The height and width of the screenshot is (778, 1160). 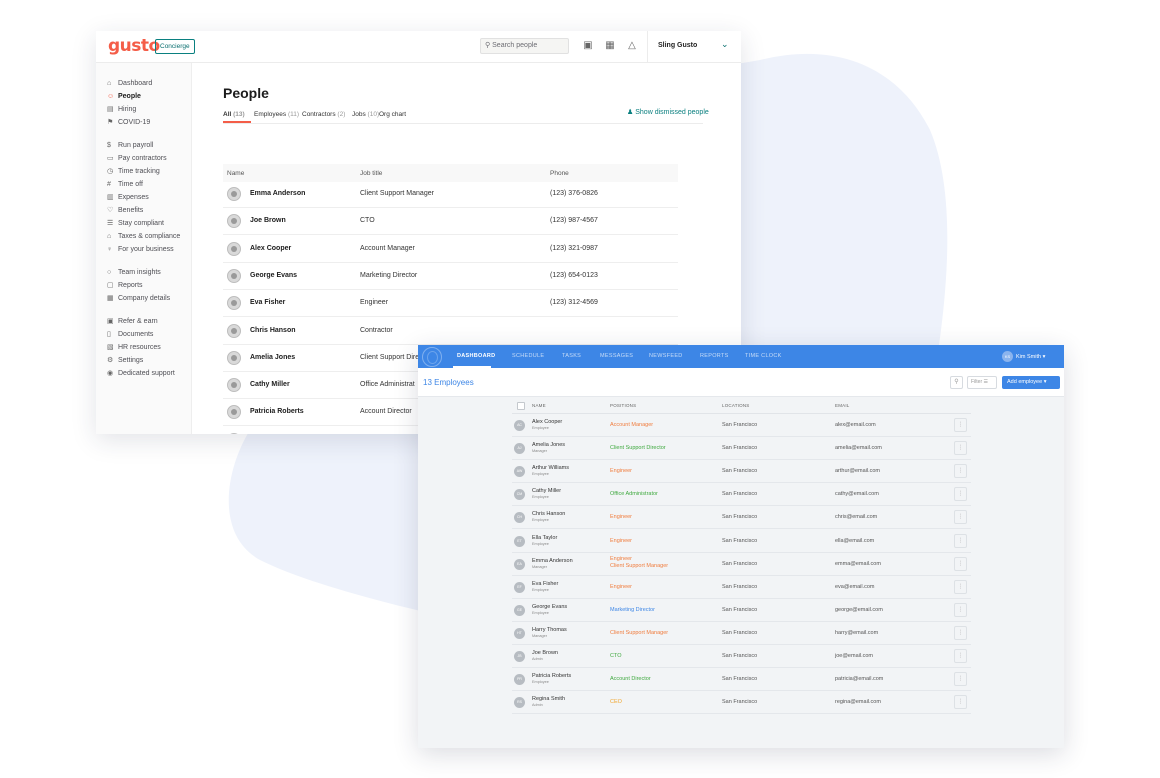 What do you see at coordinates (548, 445) in the screenshot?
I see `employee-name: Amelia Jones` at bounding box center [548, 445].